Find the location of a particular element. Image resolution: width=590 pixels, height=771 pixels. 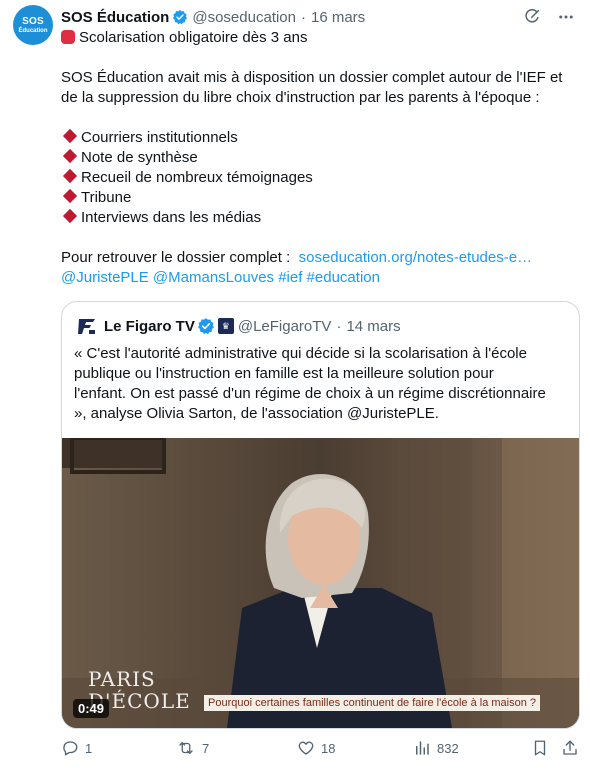

like-icon is located at coordinates (306, 748).